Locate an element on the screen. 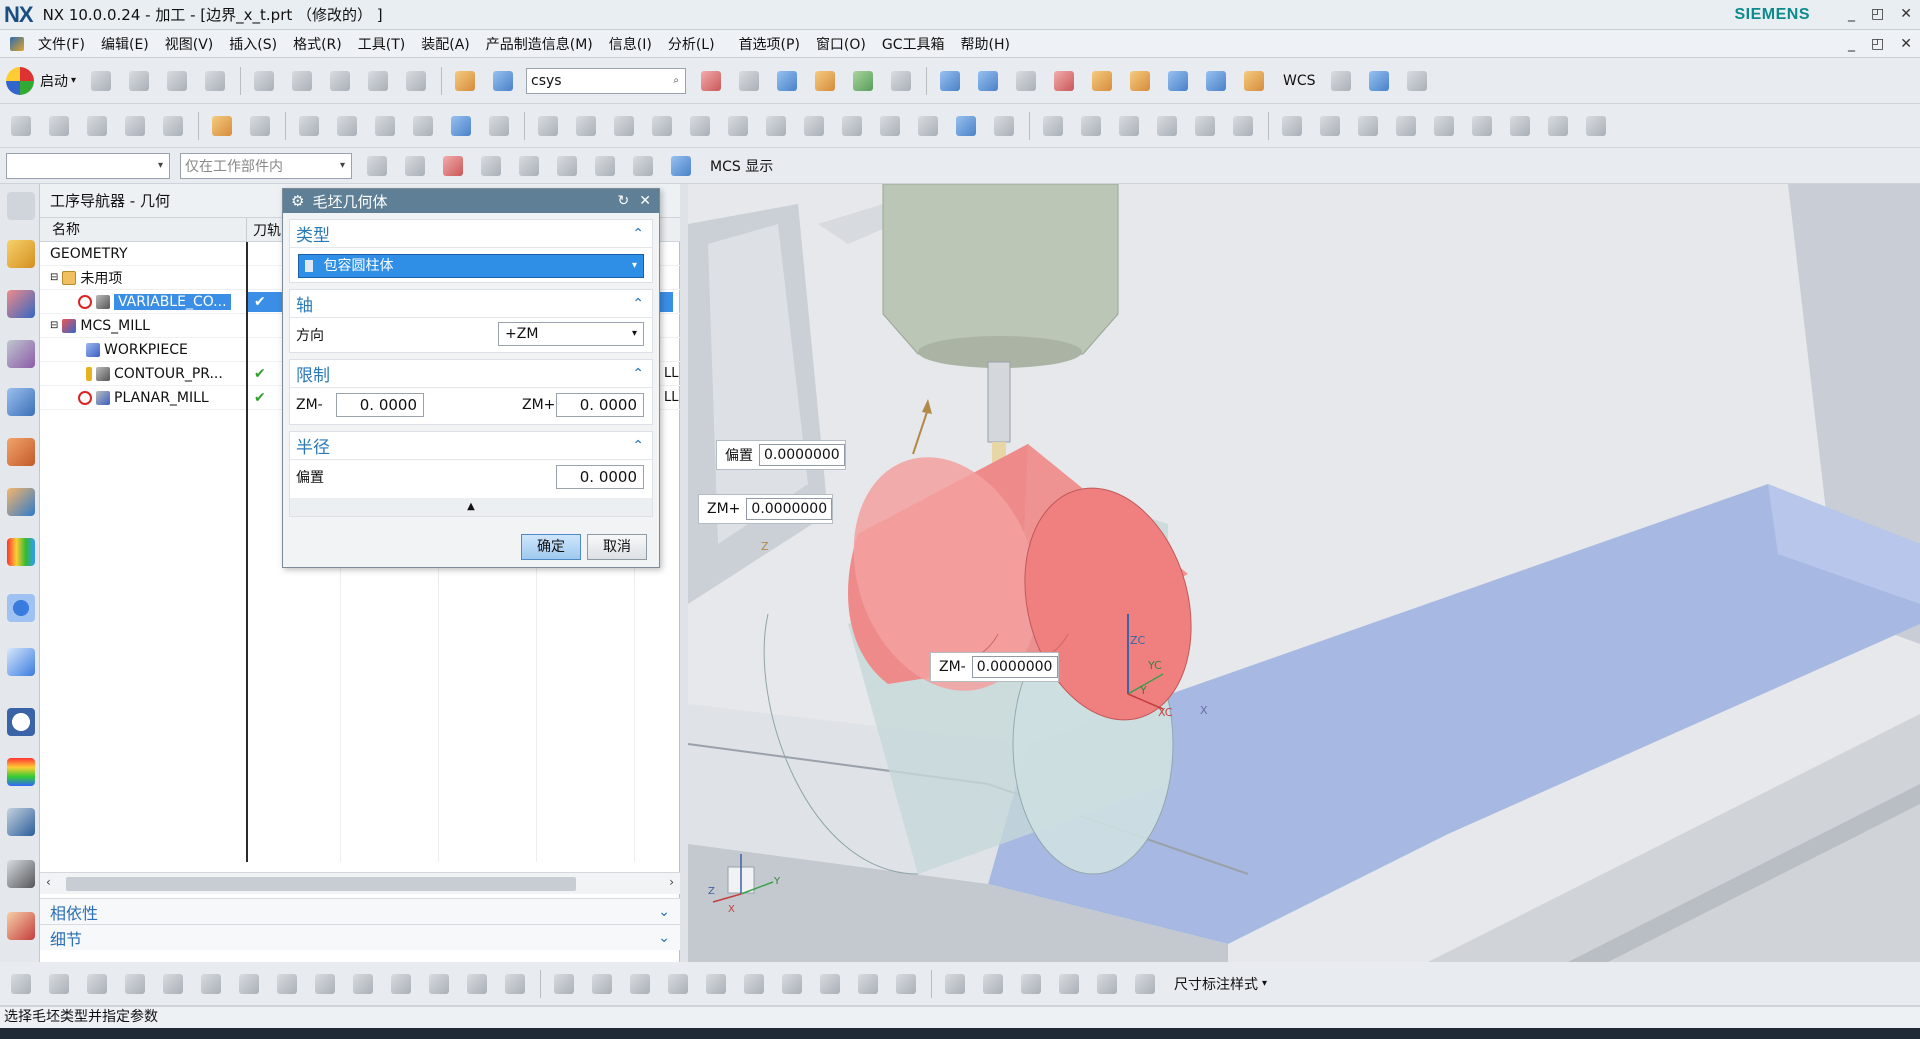 This screenshot has width=1920, height=1039. collapse-icon: ⊟ is located at coordinates (54, 325).